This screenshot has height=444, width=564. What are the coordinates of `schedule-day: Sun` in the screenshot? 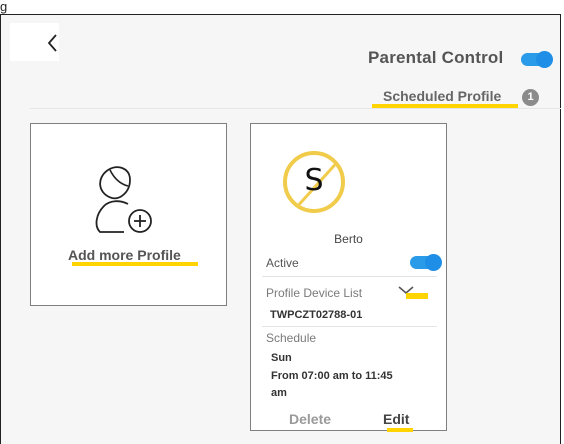 It's located at (281, 358).